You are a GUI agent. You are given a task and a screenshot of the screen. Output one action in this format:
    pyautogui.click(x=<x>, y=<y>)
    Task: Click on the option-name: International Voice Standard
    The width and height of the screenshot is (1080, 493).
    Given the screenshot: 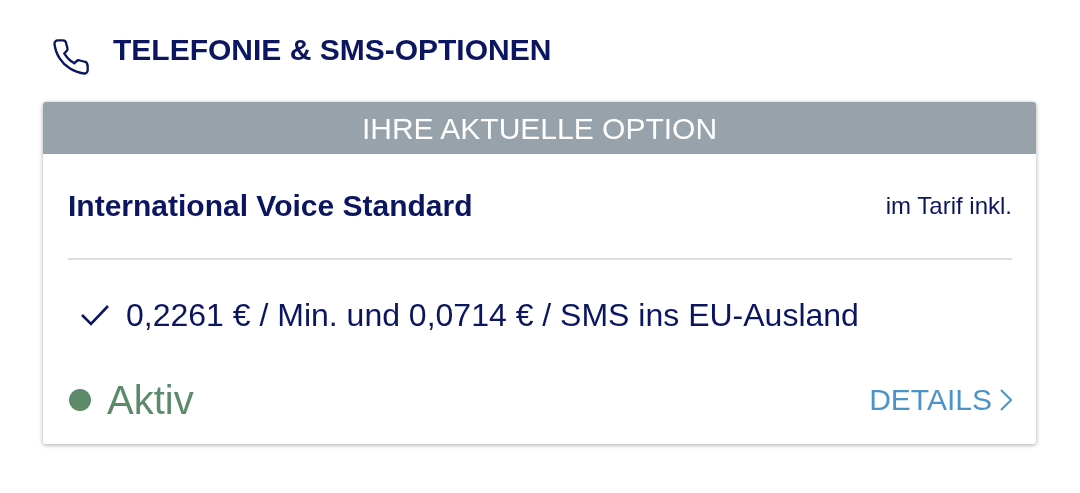 What is the action you would take?
    pyautogui.click(x=270, y=206)
    